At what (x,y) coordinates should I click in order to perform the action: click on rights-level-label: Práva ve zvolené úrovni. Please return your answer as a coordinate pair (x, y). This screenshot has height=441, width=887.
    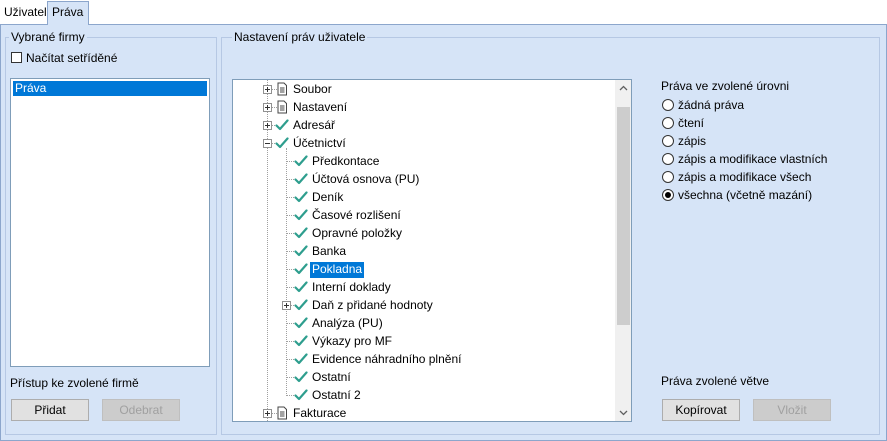
    Looking at the image, I should click on (725, 86).